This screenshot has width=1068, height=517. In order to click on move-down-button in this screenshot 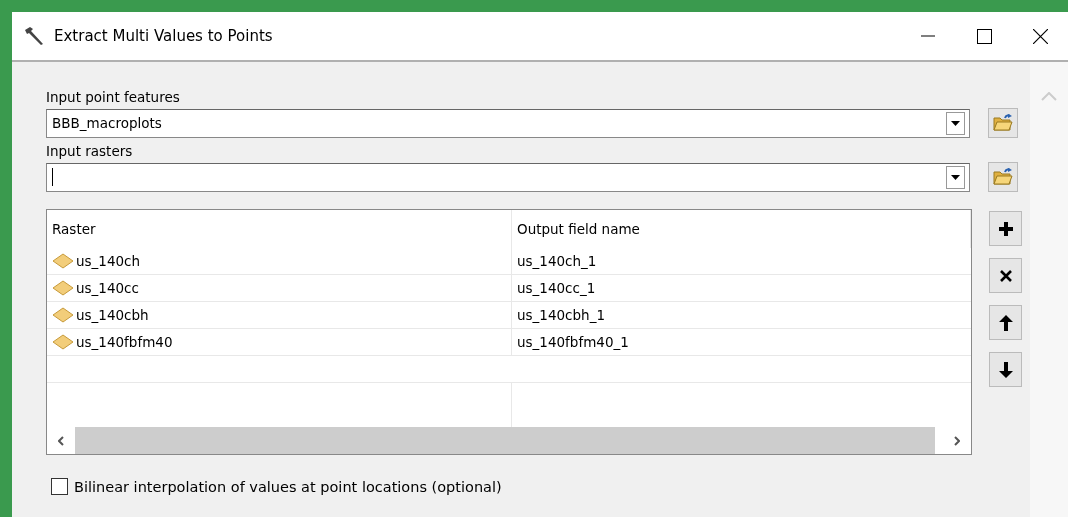, I will do `click(1005, 369)`.